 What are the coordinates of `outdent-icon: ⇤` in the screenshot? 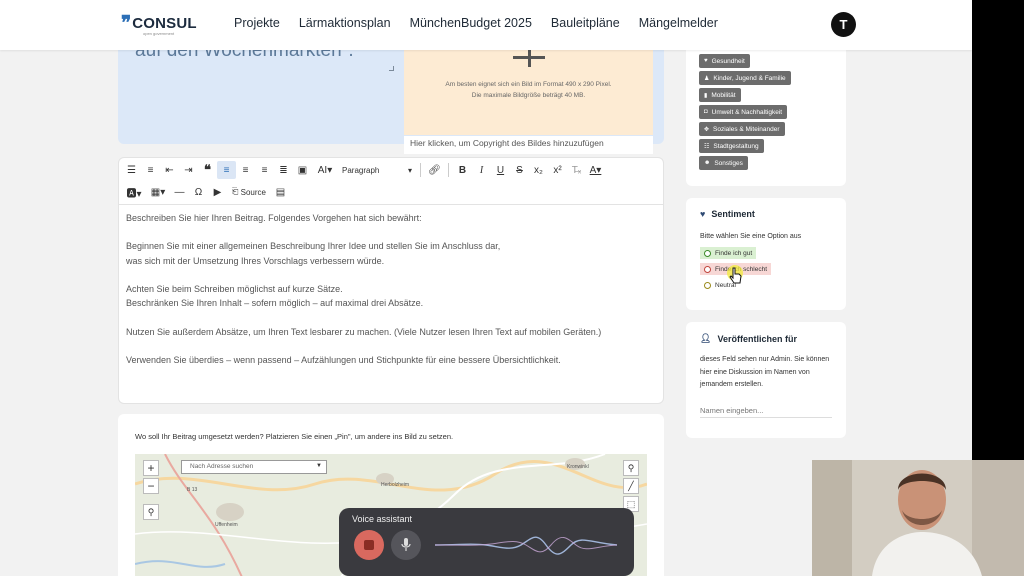 It's located at (169, 170).